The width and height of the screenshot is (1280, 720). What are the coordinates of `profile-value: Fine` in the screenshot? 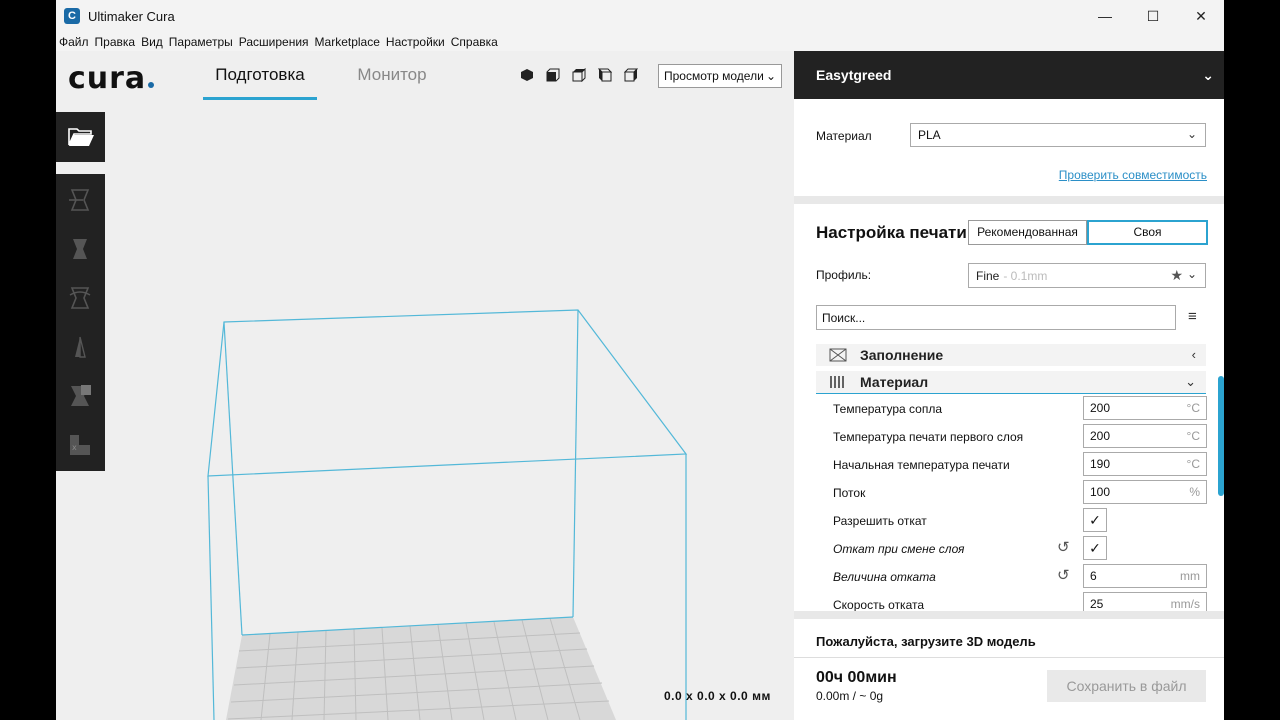 It's located at (988, 276).